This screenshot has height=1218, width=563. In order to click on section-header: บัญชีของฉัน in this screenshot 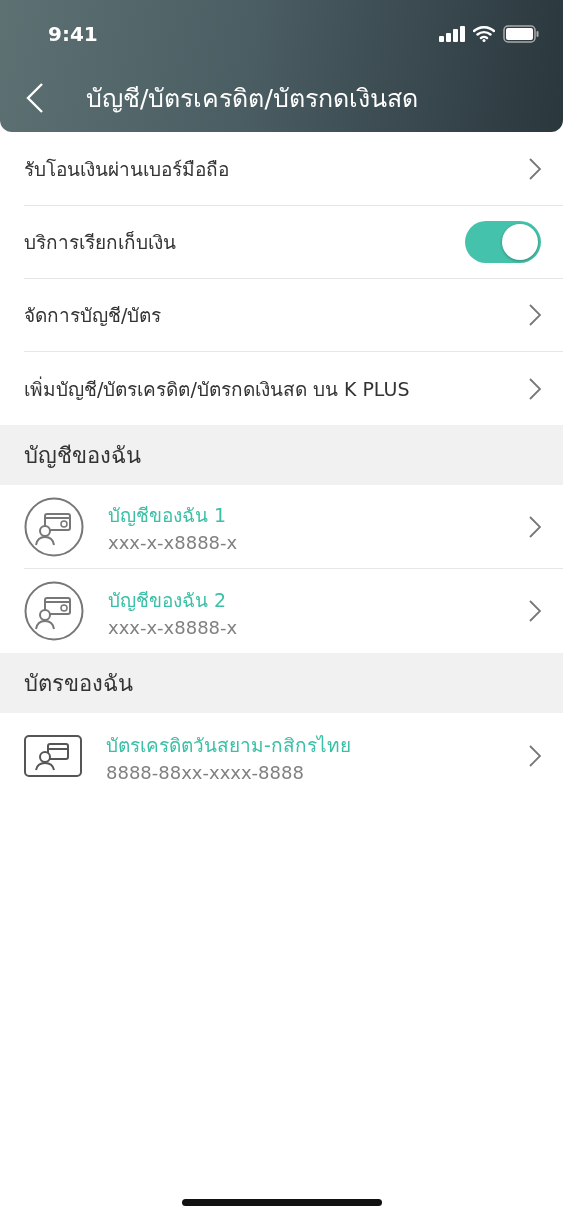, I will do `click(281, 455)`.